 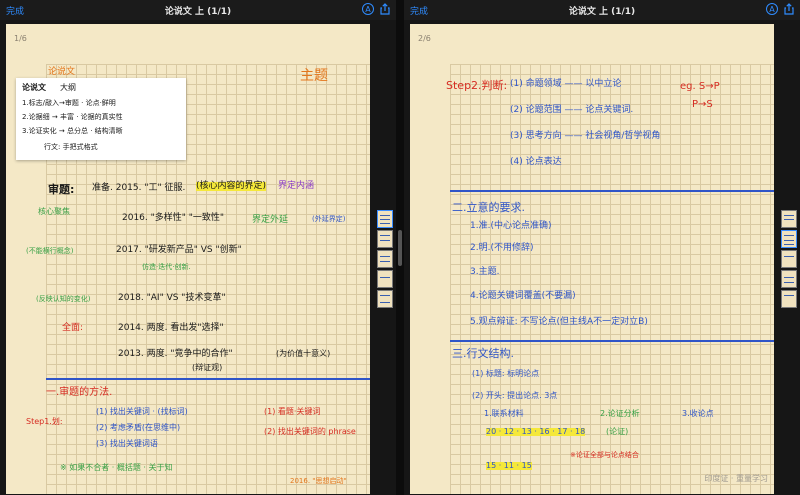 What do you see at coordinates (73, 328) in the screenshot?
I see `quanmian-label: 全面:` at bounding box center [73, 328].